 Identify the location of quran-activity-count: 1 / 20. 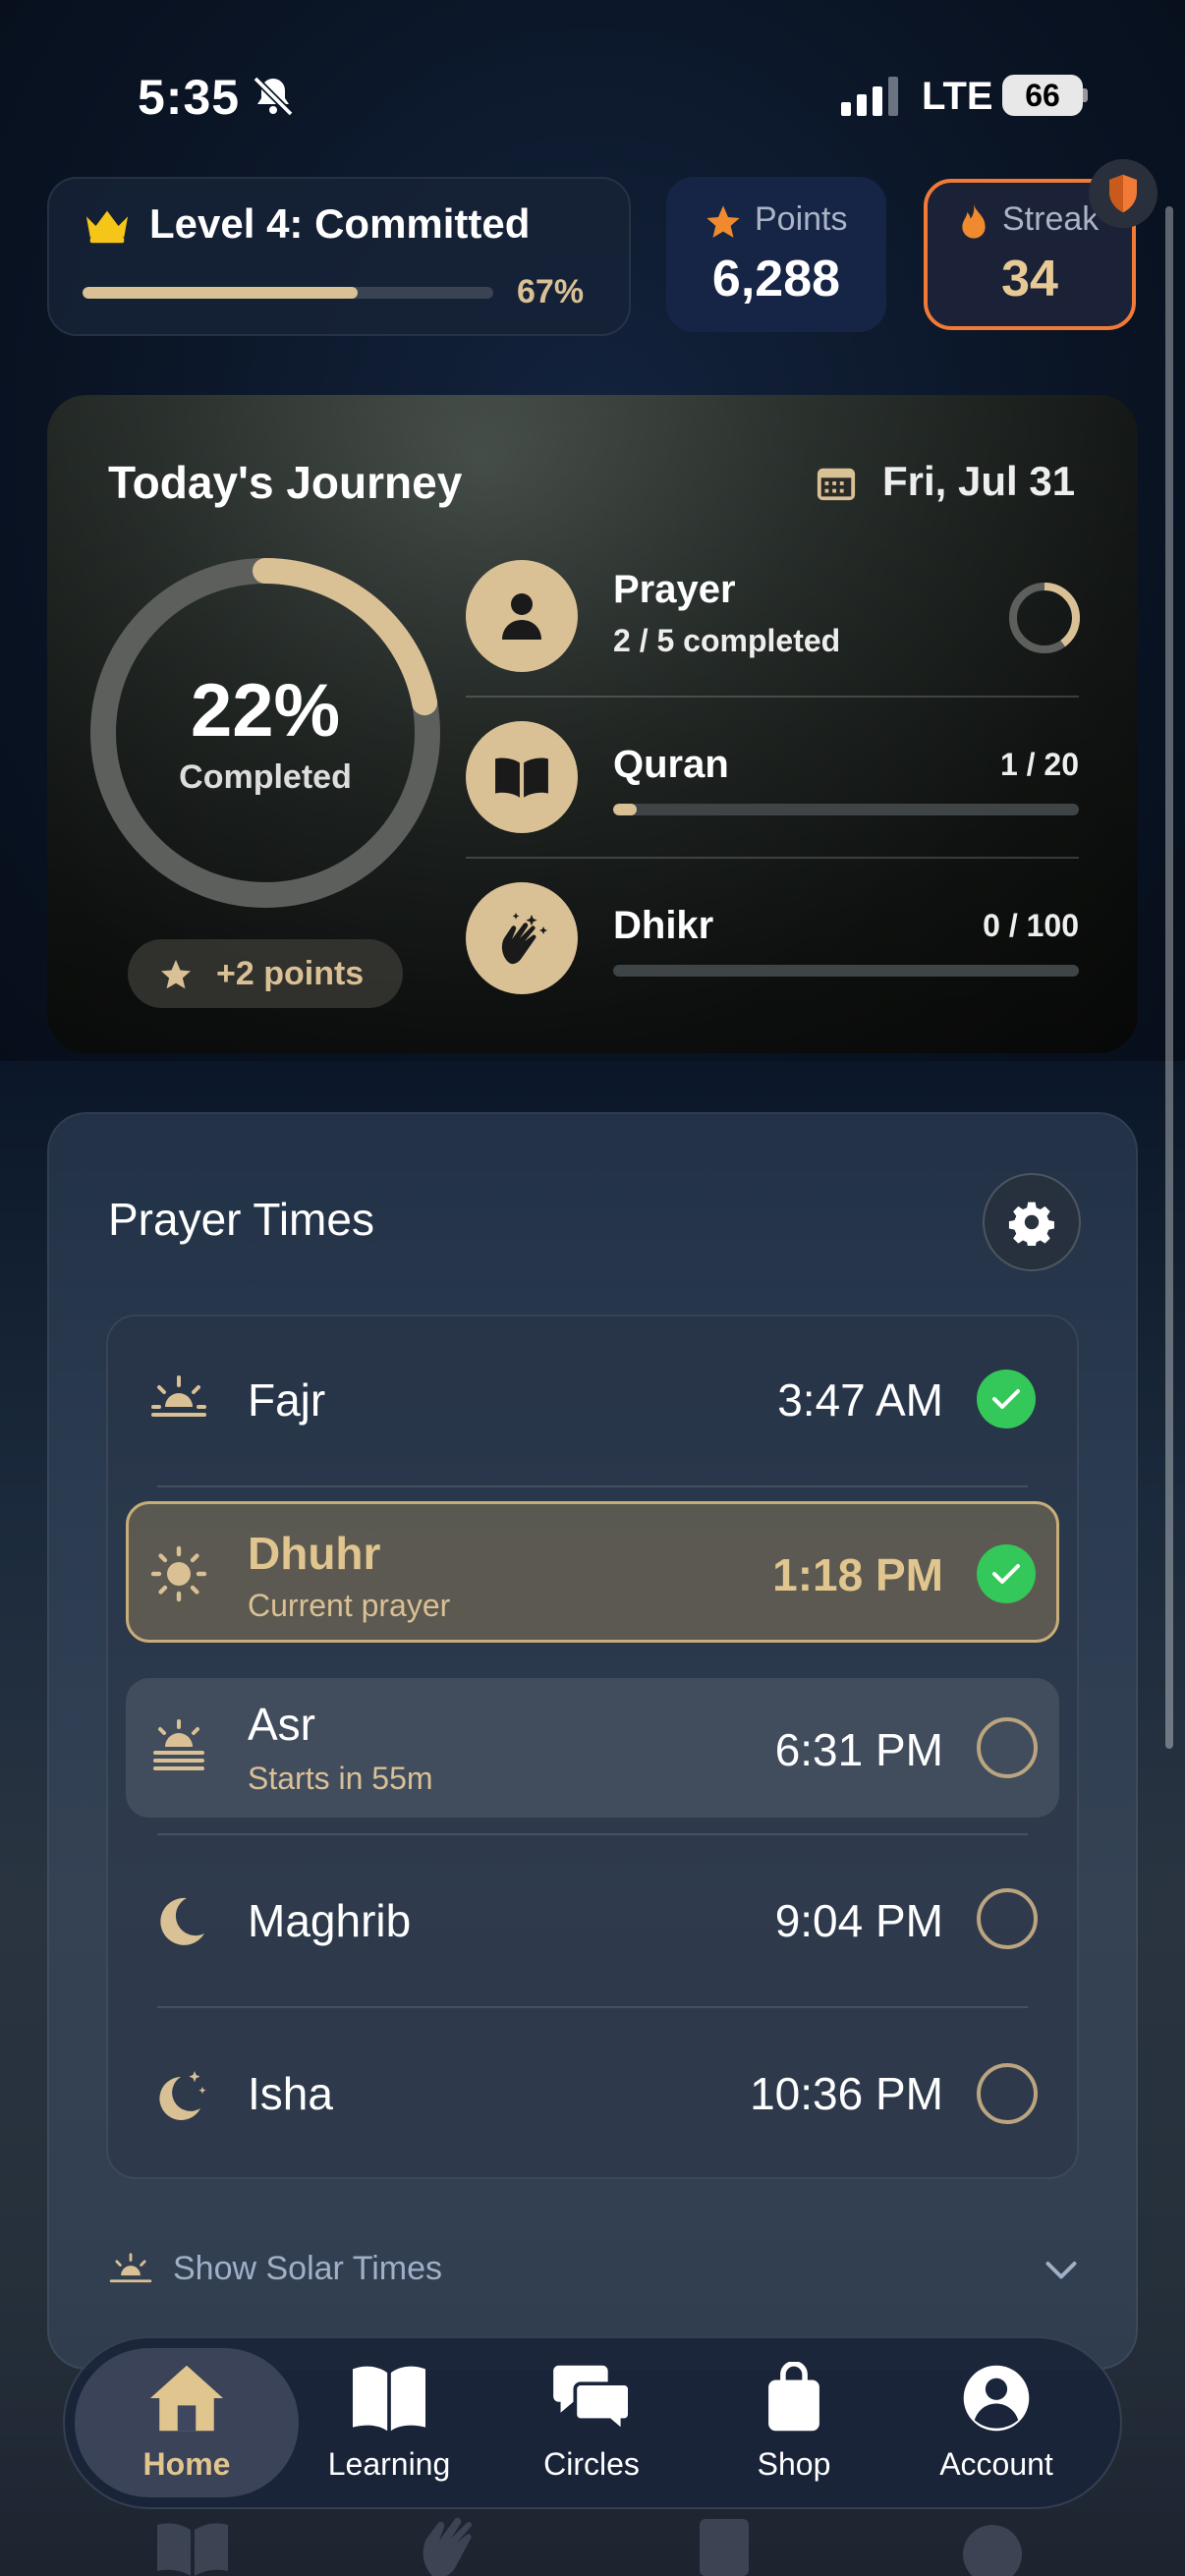
(1039, 764).